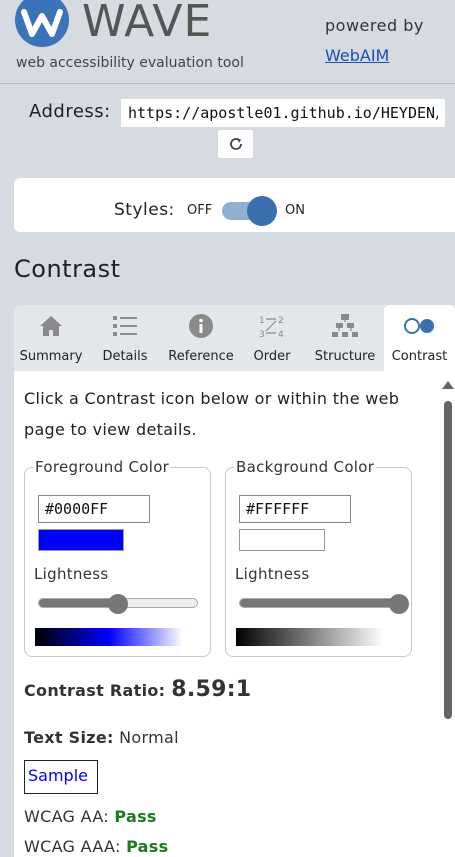 The width and height of the screenshot is (455, 857). Describe the element at coordinates (147, 846) in the screenshot. I see `wcag-aaa-result: Pass` at that location.